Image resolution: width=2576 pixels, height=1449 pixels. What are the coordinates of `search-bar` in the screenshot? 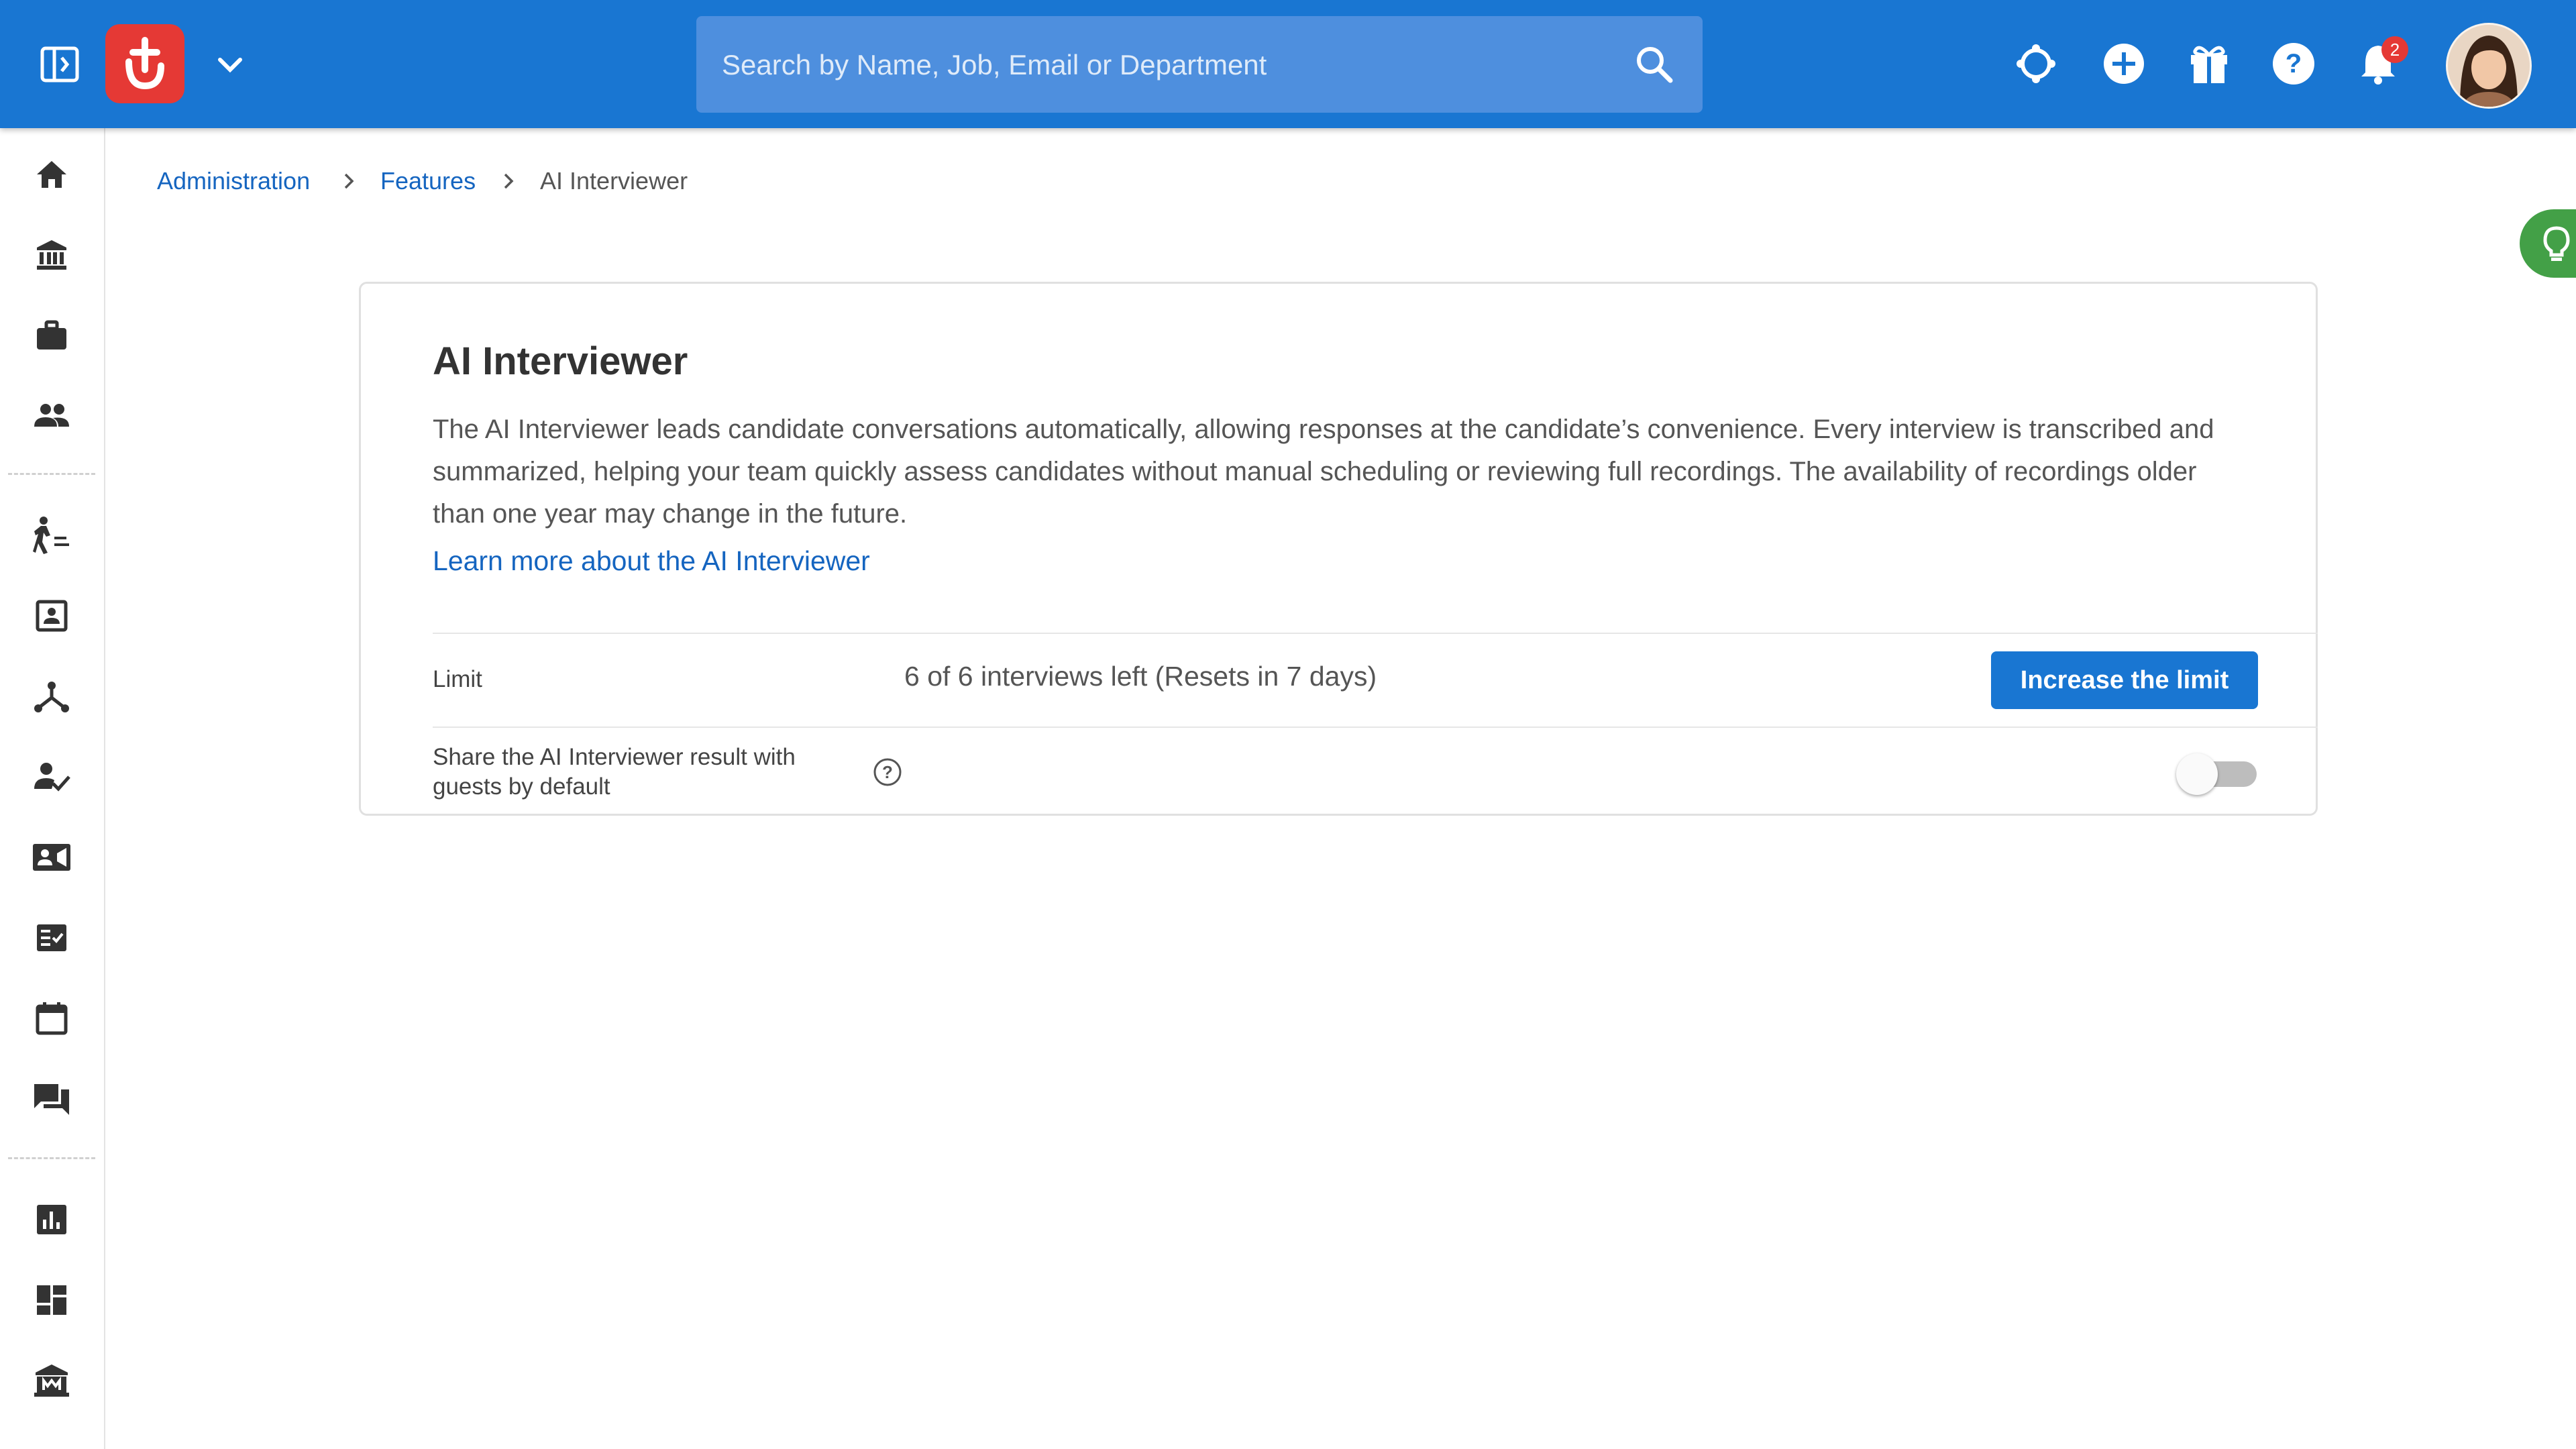 It's located at (1199, 65).